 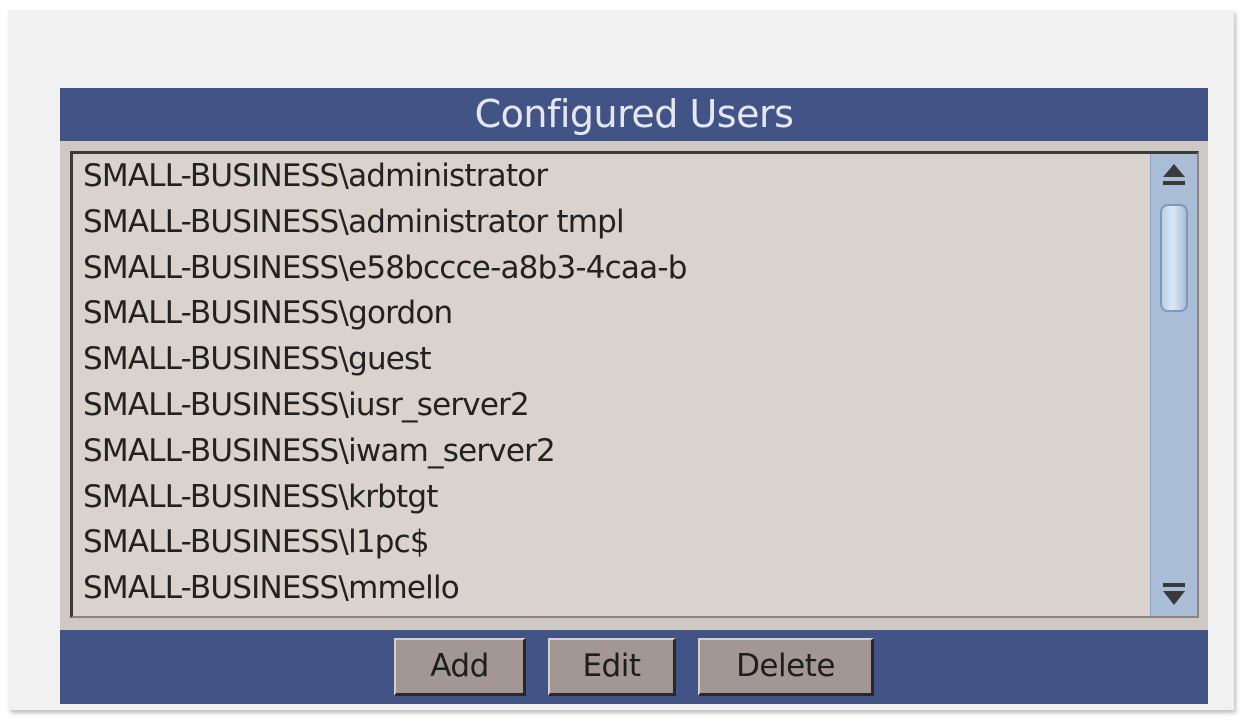 What do you see at coordinates (611, 223) in the screenshot?
I see `list-item: SMALL-BUSINESS\administrator tmpl` at bounding box center [611, 223].